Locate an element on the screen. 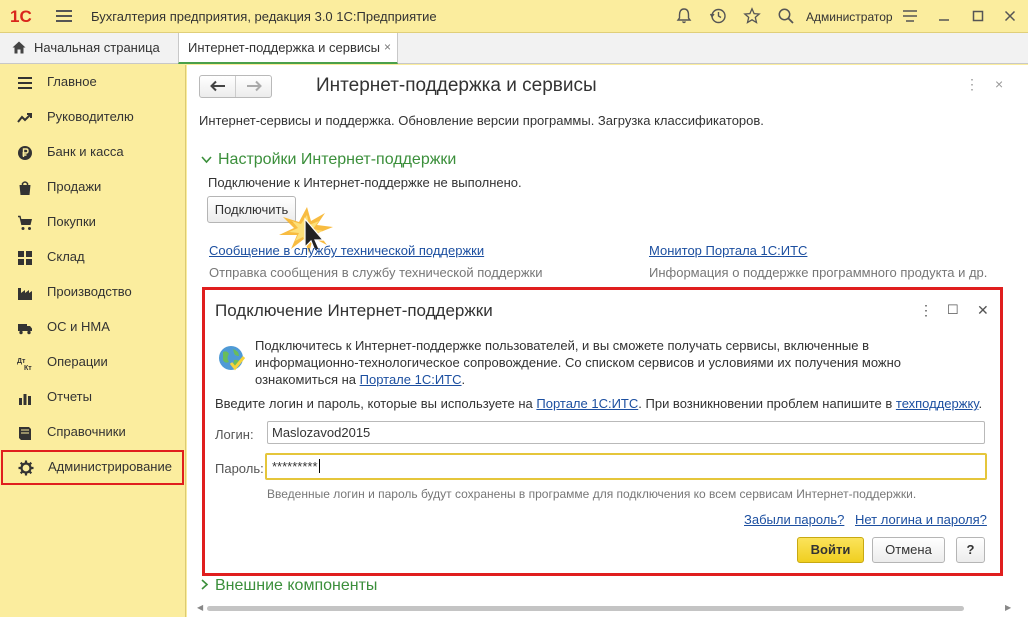 The image size is (1028, 617). instruction-punct: . is located at coordinates (980, 403).